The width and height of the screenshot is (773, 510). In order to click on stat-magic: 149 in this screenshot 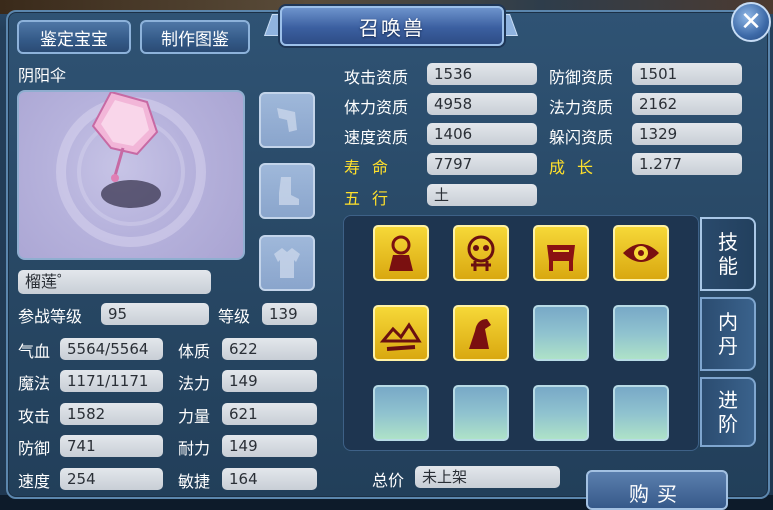, I will do `click(269, 381)`.